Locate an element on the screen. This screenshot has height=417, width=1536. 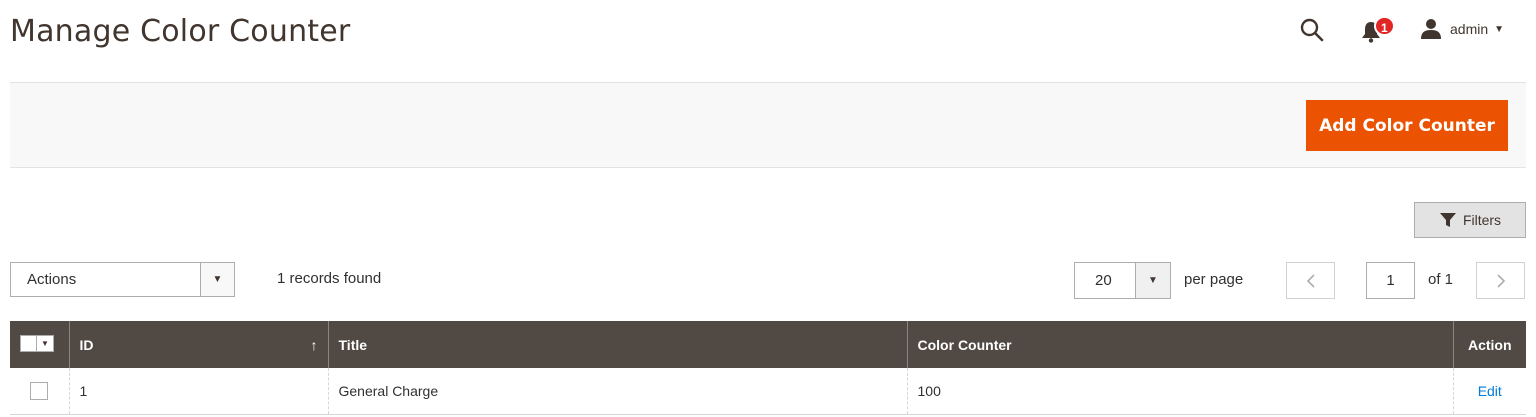
grid-header-row: ▼ ID ↑ Title Color Counter Action is located at coordinates (768, 344).